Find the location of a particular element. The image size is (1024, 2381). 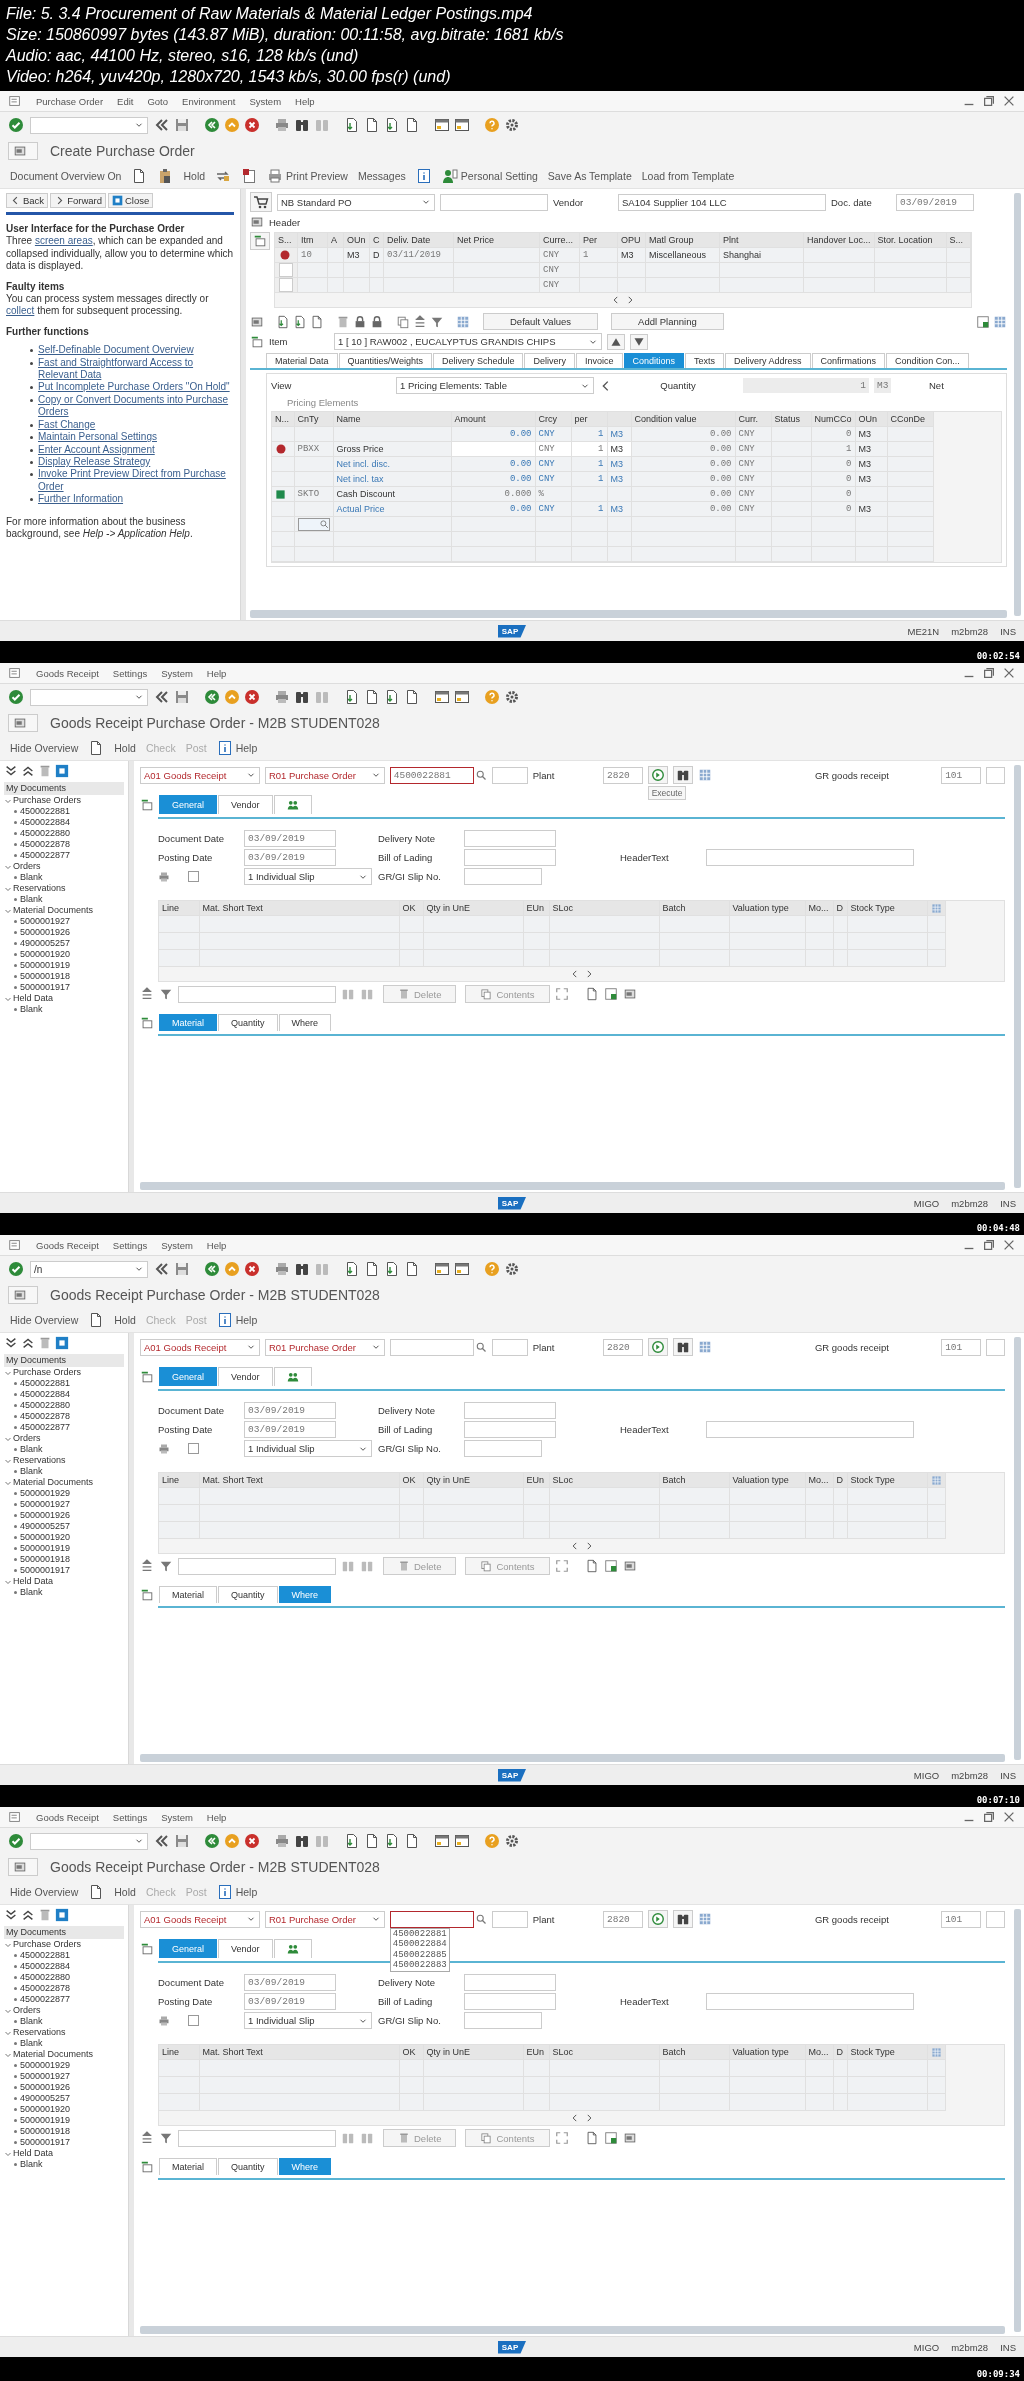

double-chevron-icon is located at coordinates (162, 1269).